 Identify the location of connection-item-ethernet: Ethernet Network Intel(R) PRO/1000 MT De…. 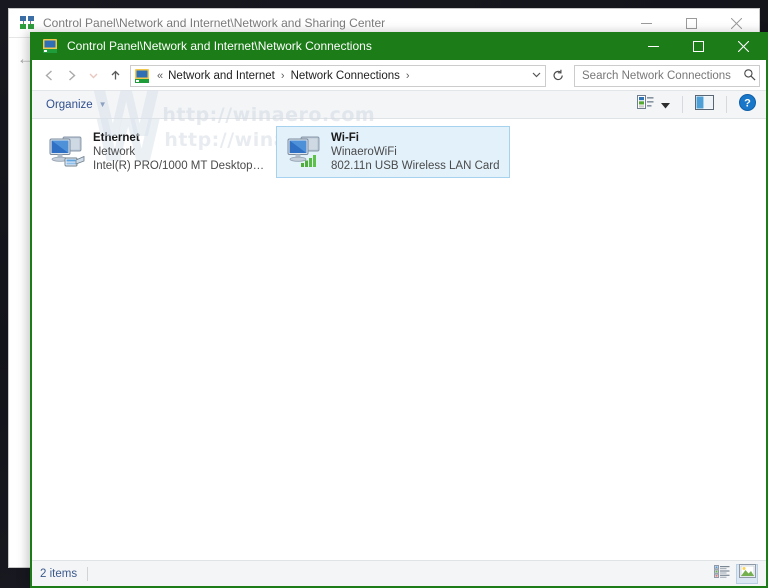
(155, 152).